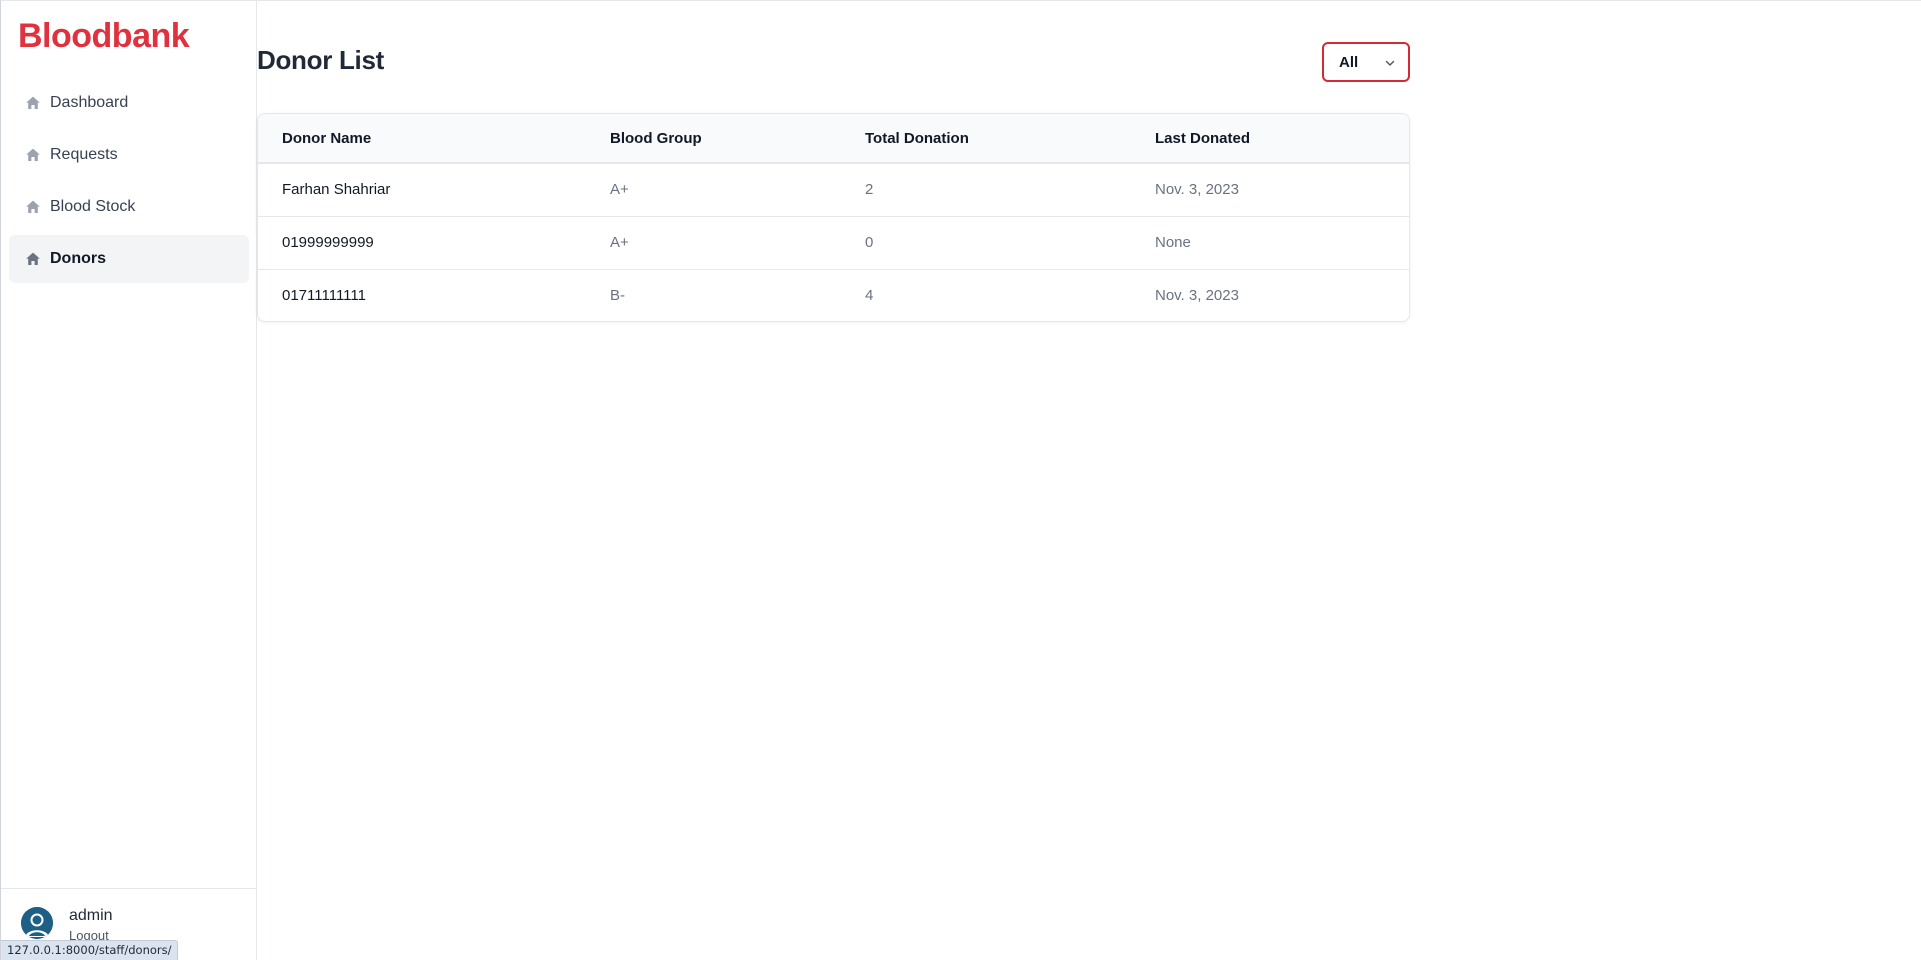 This screenshot has width=1921, height=960. I want to click on user-name: admin, so click(91, 915).